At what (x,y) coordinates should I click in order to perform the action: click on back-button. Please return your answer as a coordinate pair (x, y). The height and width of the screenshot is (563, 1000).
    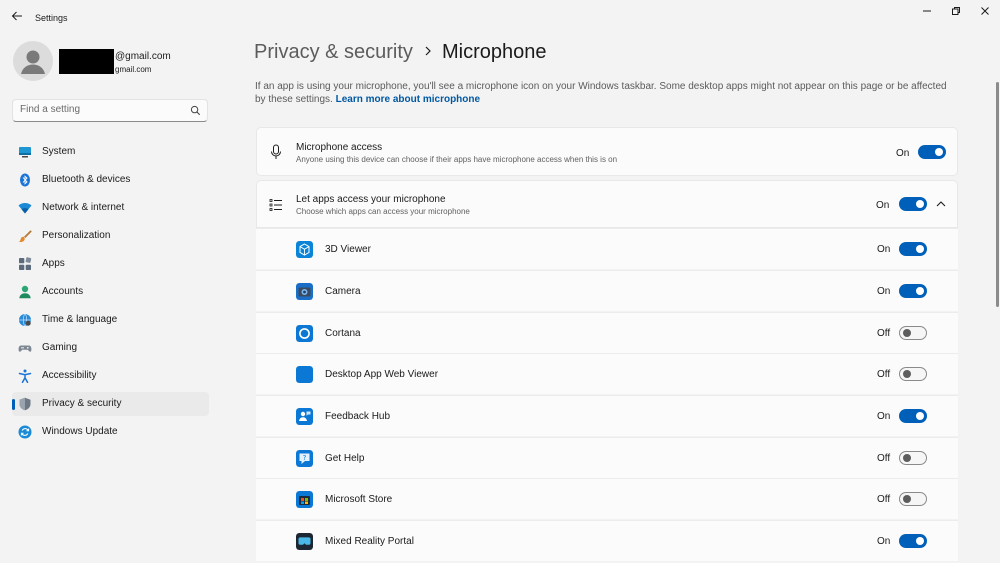
    Looking at the image, I should click on (17, 16).